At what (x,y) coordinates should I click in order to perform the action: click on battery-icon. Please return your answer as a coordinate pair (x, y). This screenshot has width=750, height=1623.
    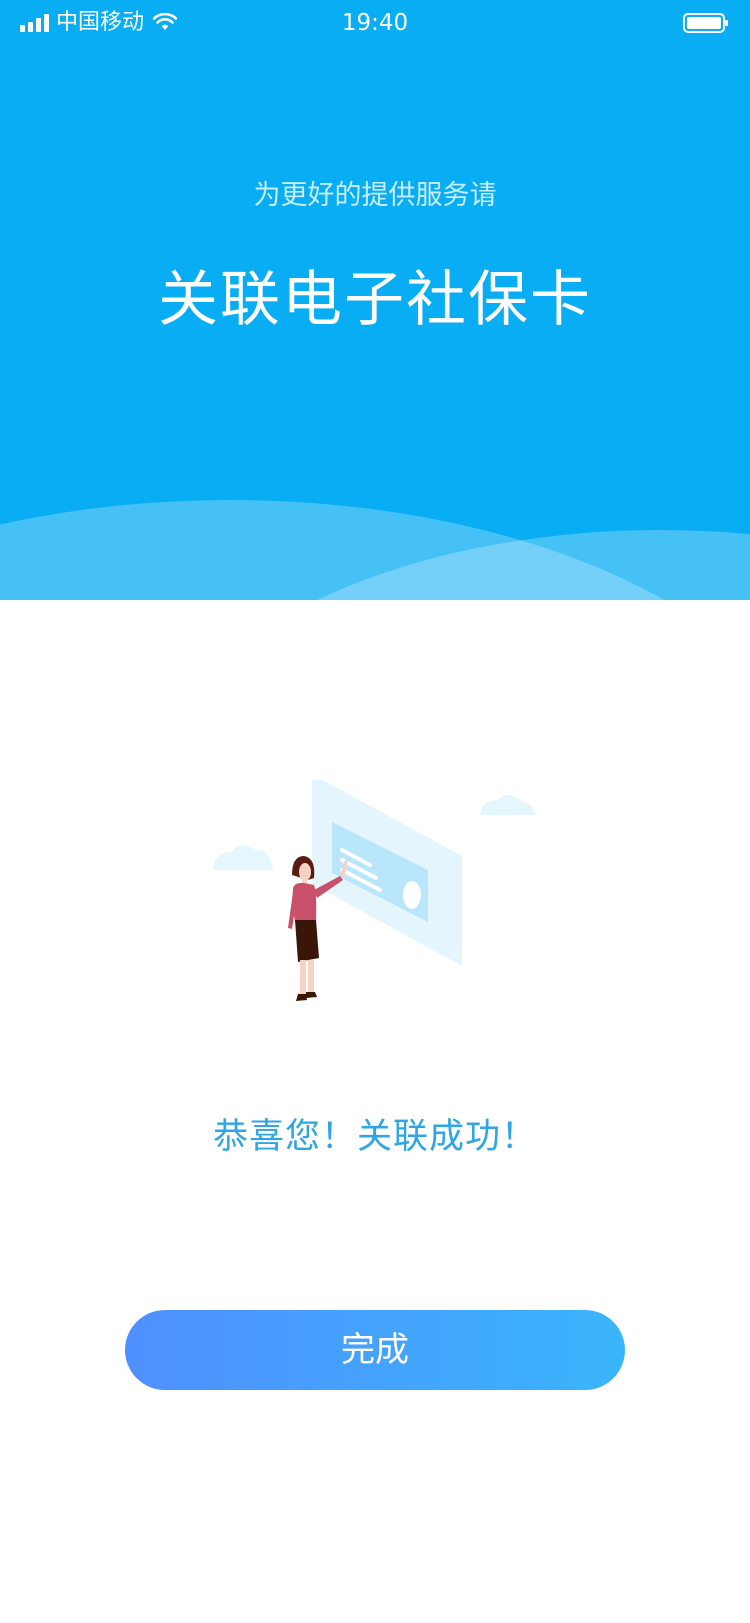
    Looking at the image, I should click on (705, 23).